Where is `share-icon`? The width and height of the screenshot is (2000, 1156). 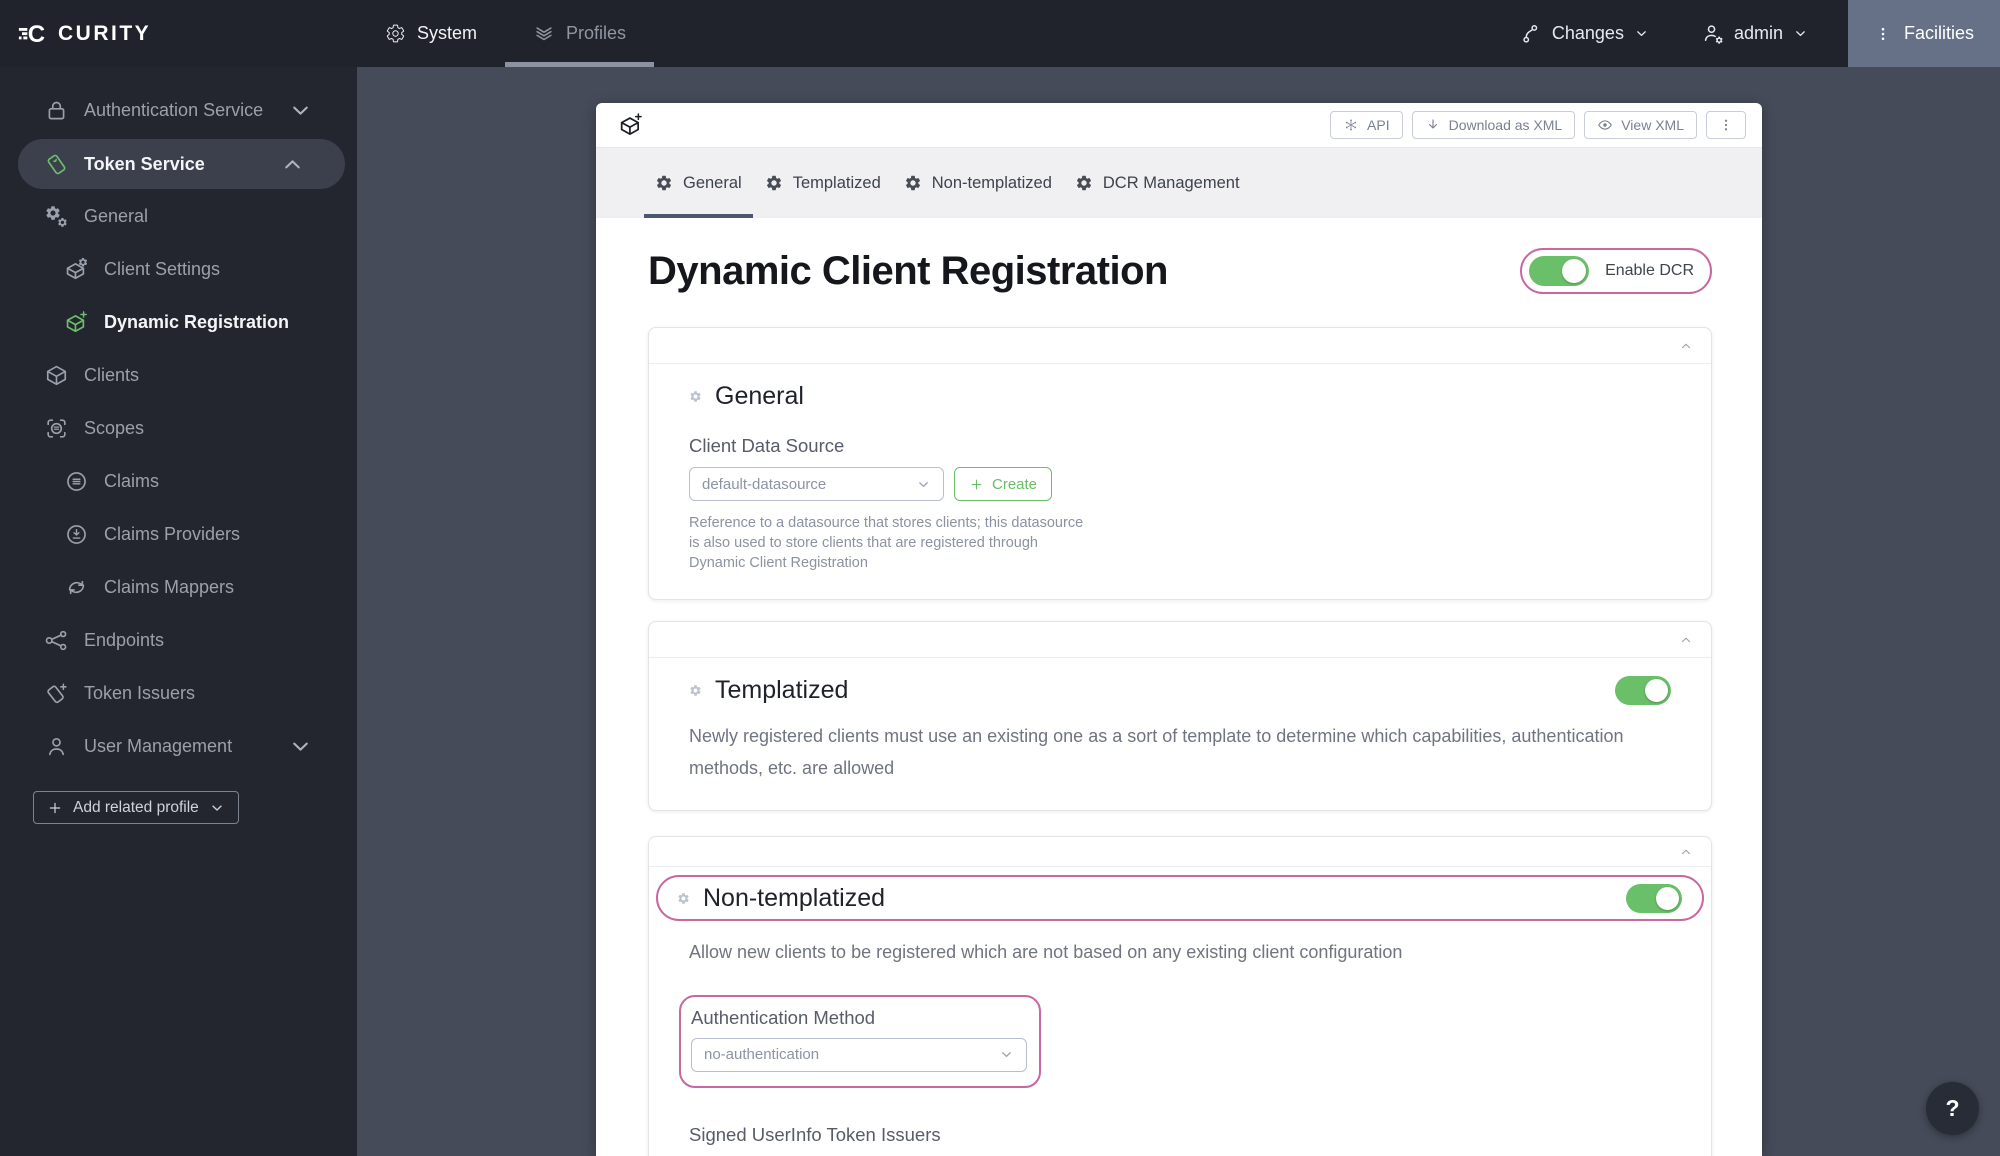 share-icon is located at coordinates (56, 640).